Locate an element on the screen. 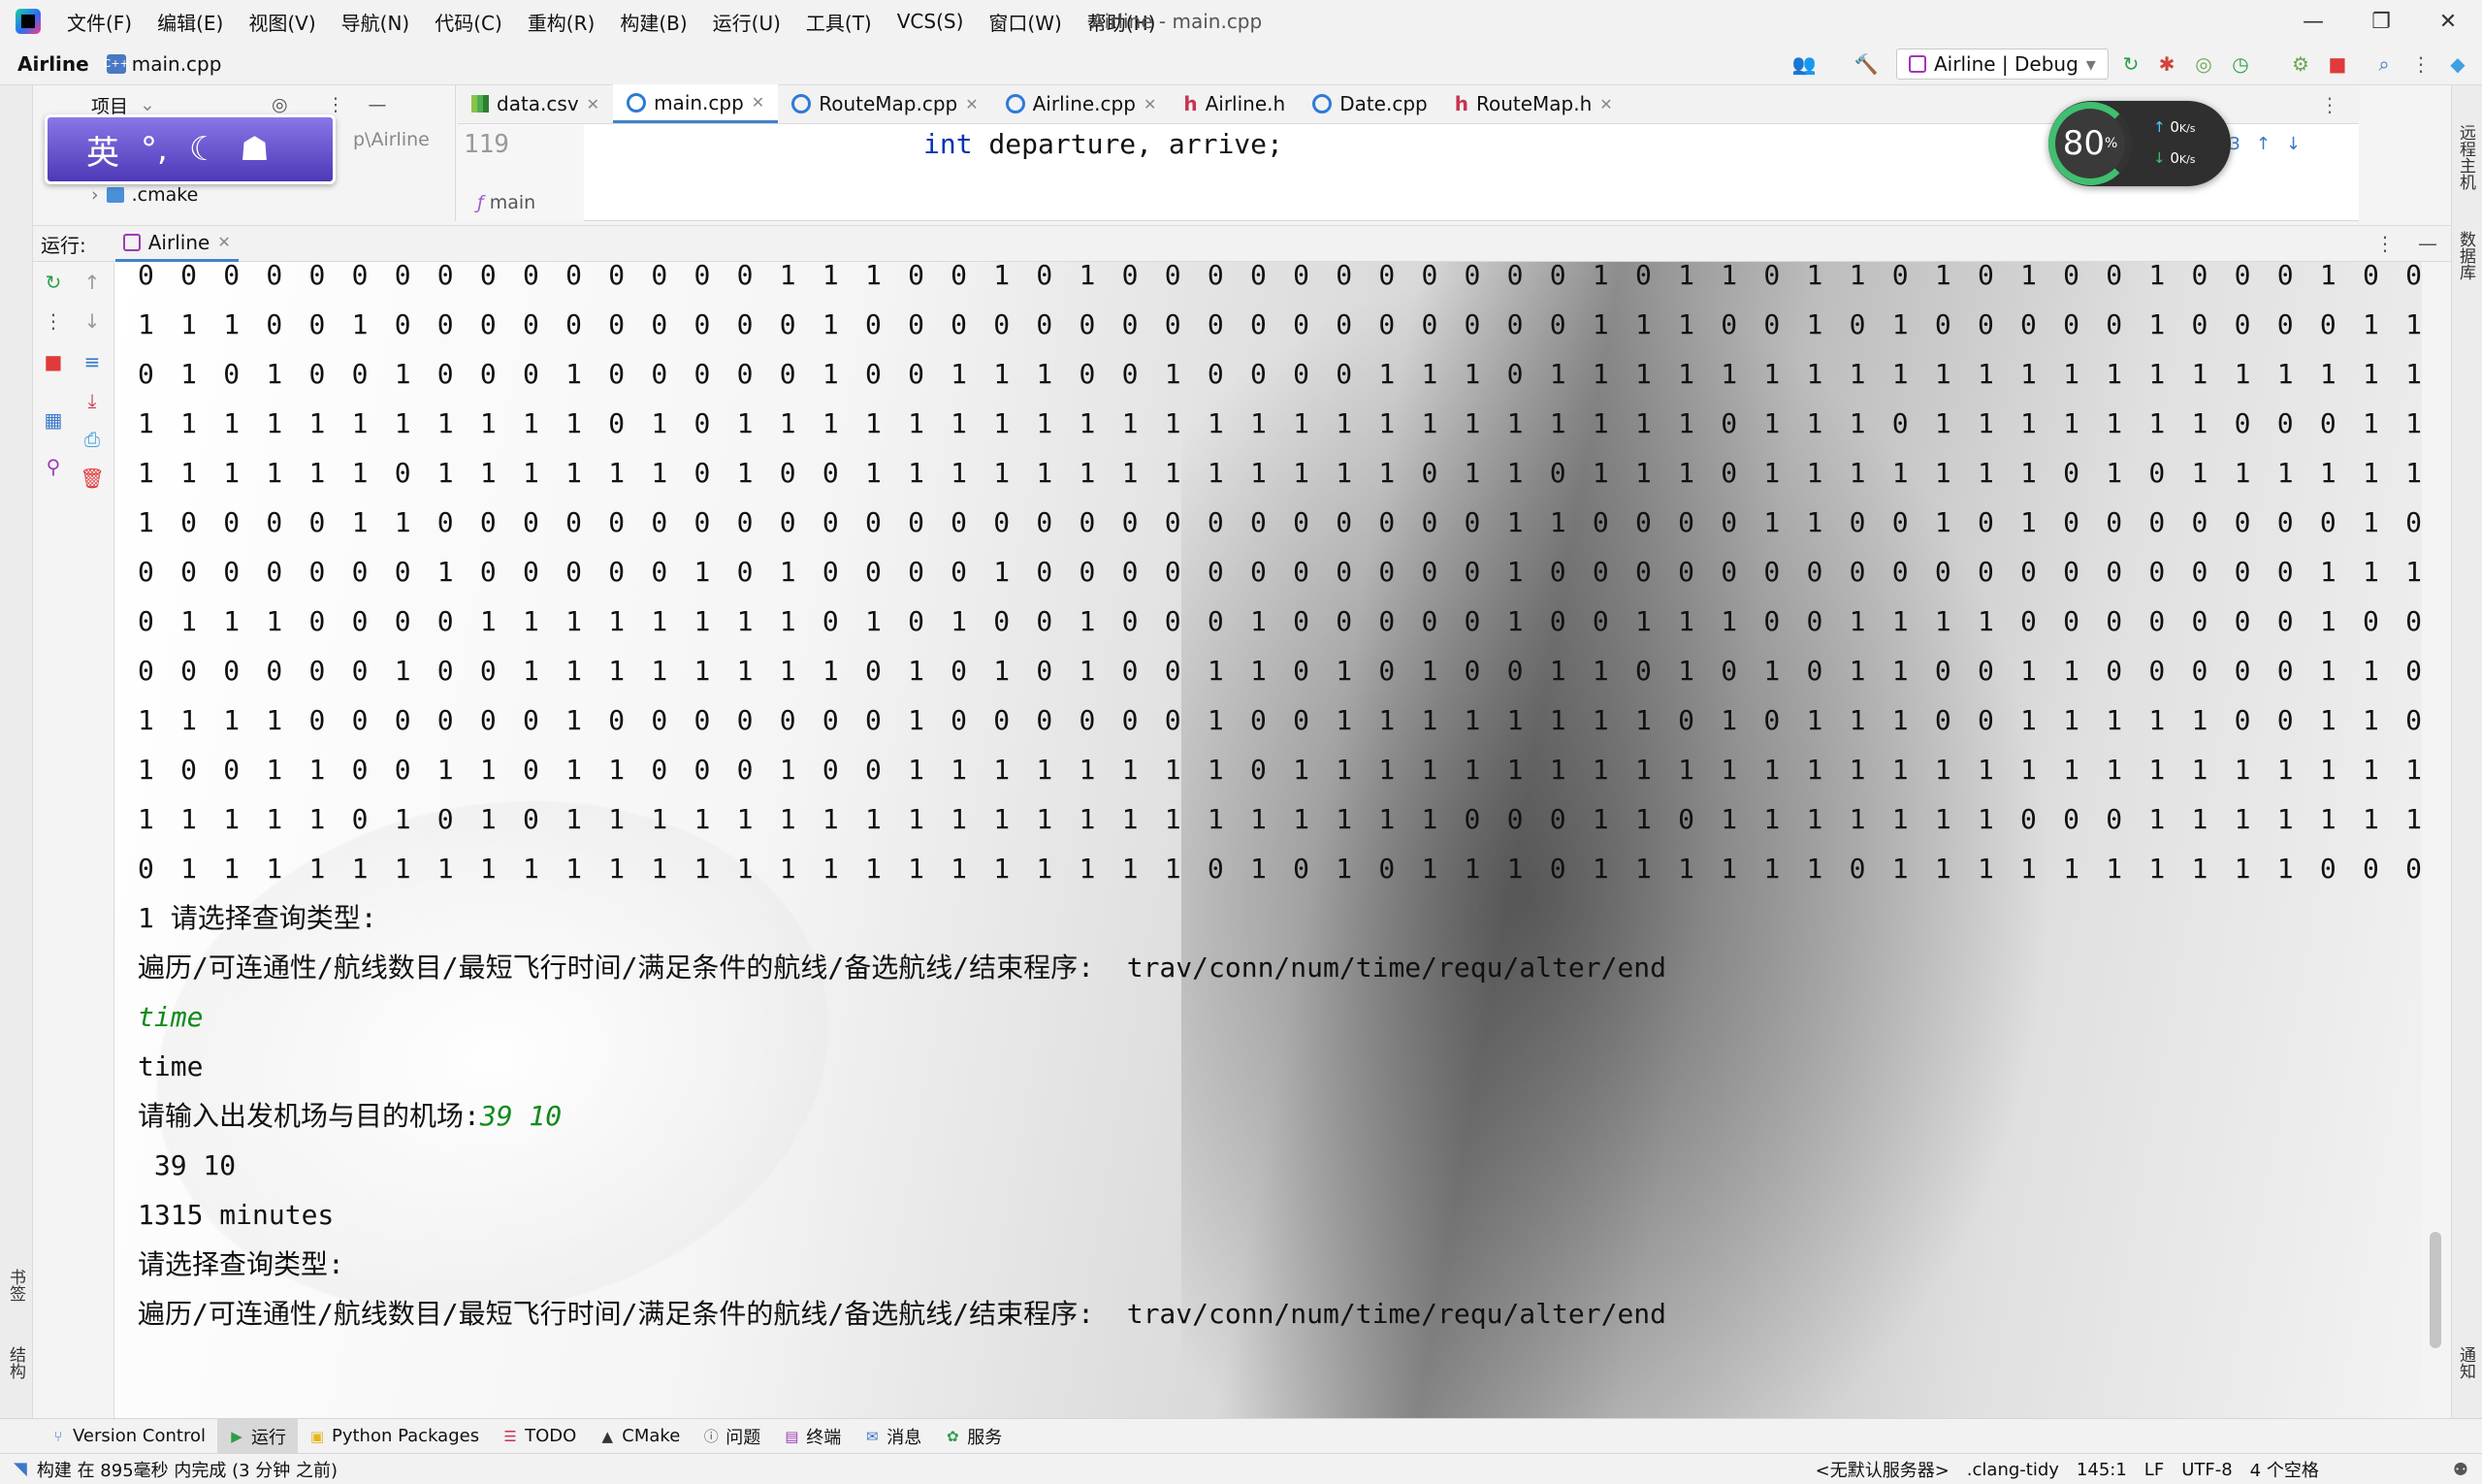  arrow-up-icon: ↑ is located at coordinates (2263, 144).